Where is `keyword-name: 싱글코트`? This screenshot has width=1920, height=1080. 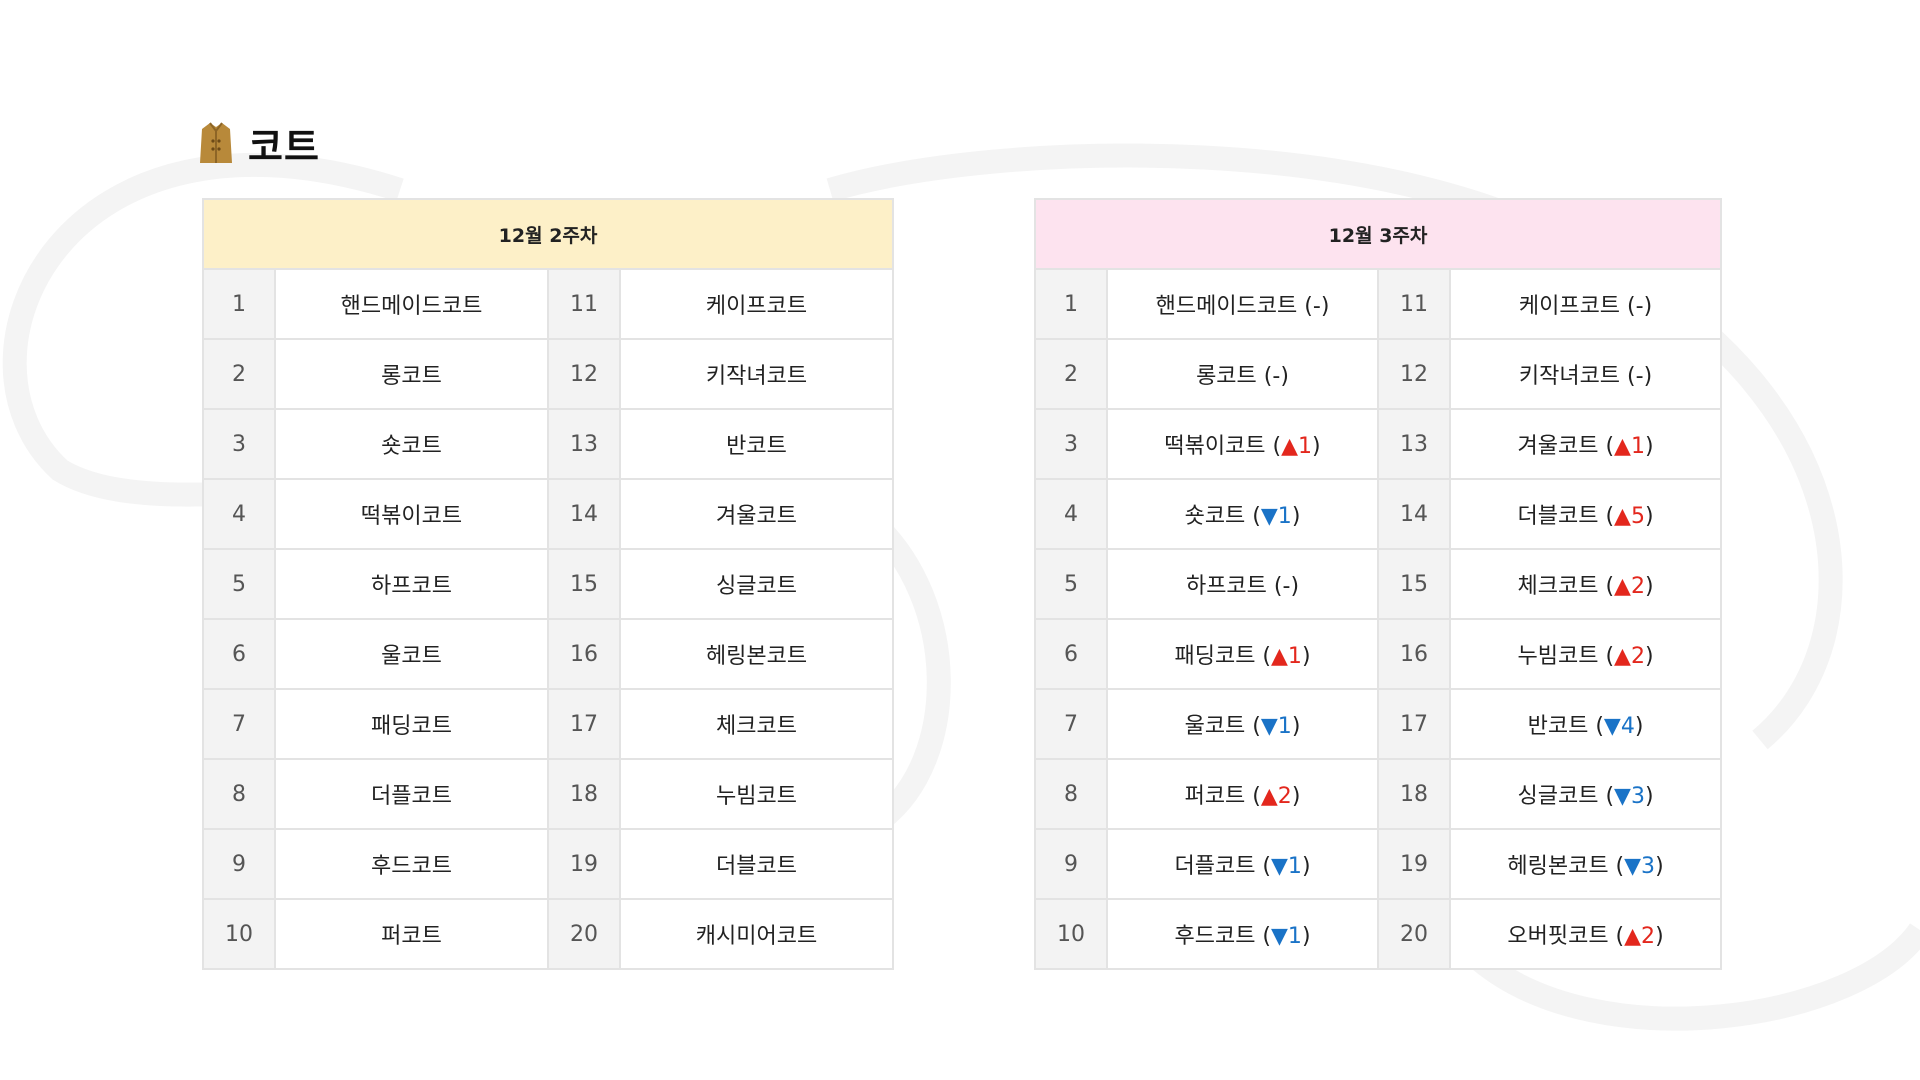 keyword-name: 싱글코트 is located at coordinates (1558, 796).